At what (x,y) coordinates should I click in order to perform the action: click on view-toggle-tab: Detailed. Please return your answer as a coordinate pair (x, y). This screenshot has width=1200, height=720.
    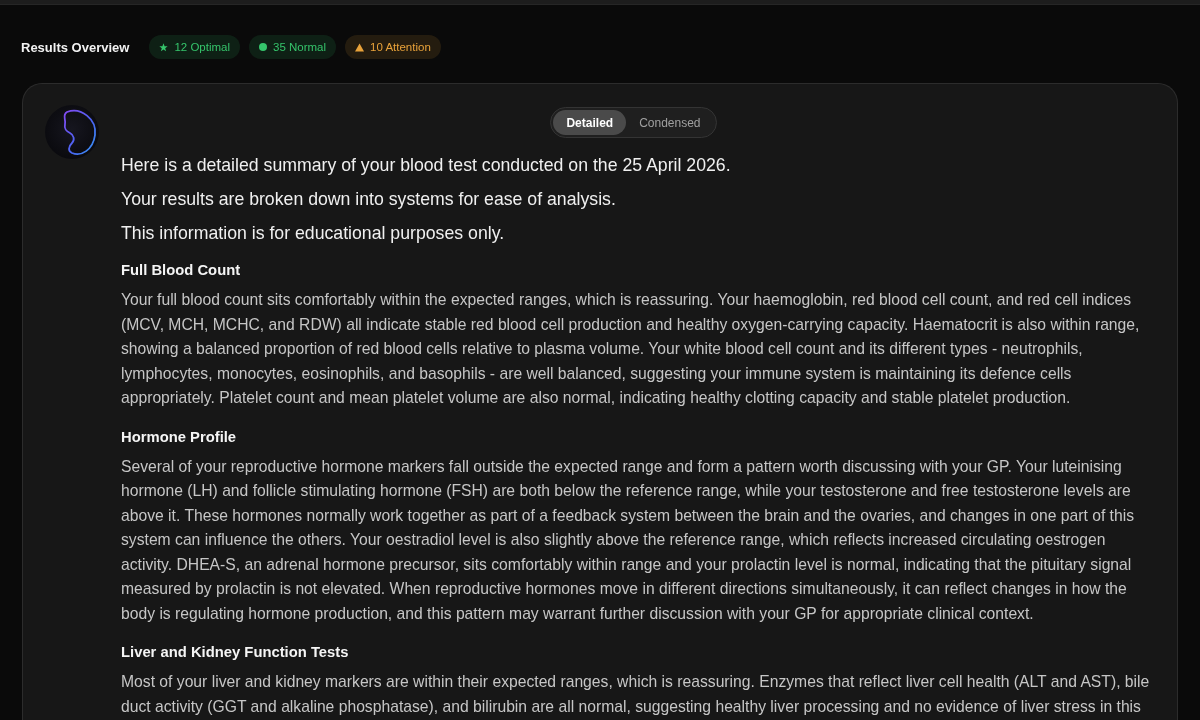
    Looking at the image, I should click on (590, 122).